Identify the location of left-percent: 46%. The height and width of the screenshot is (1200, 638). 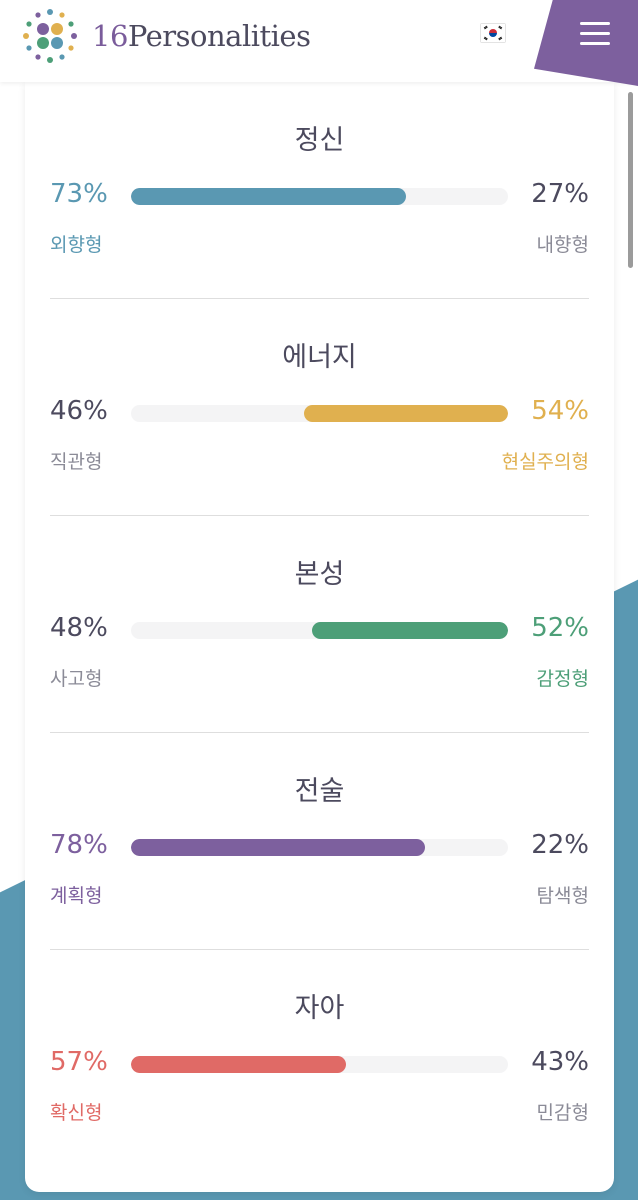
(79, 411).